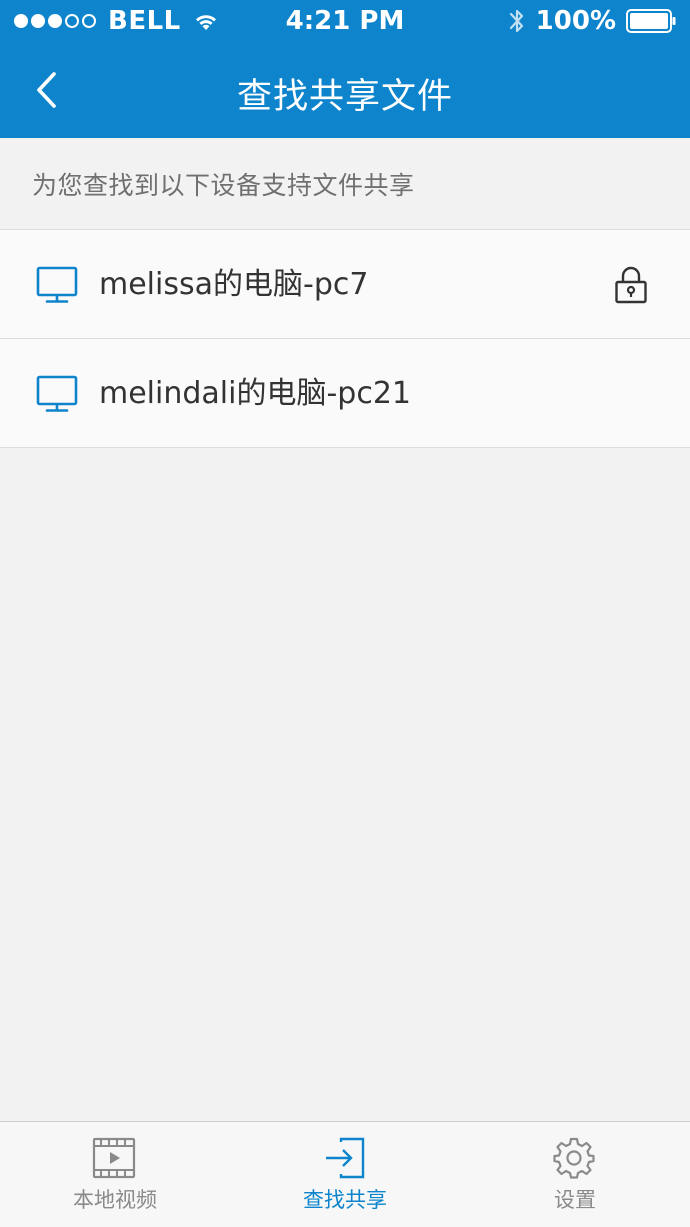  I want to click on device-row-melindali: melindali的电脑-pc21, so click(345, 393).